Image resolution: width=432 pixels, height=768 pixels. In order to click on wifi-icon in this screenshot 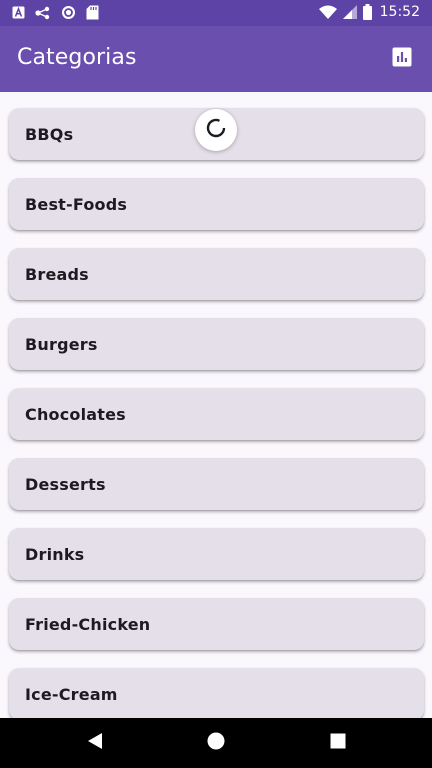, I will do `click(327, 12)`.